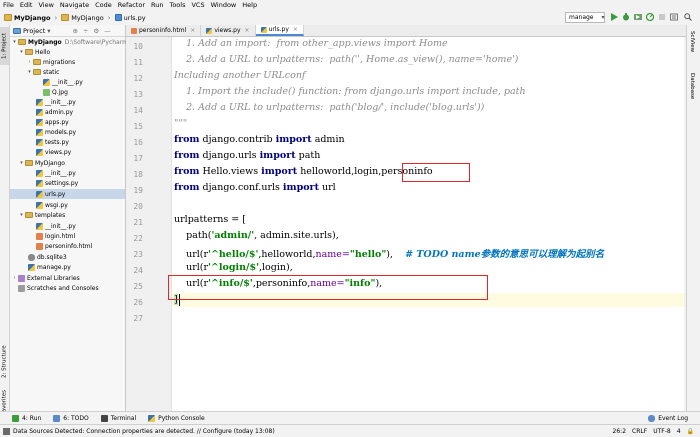 Image resolution: width=700 pixels, height=437 pixels. Describe the element at coordinates (668, 418) in the screenshot. I see `event-log-button: Event Log` at that location.